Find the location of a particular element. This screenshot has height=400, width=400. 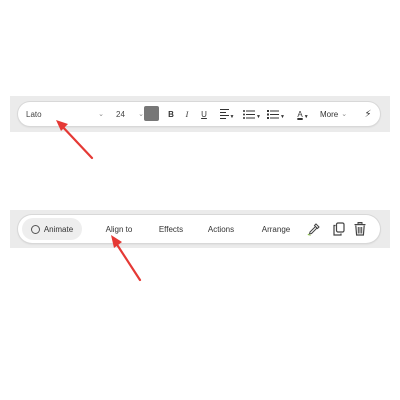

arrow-to-align-to is located at coordinates (126, 258).